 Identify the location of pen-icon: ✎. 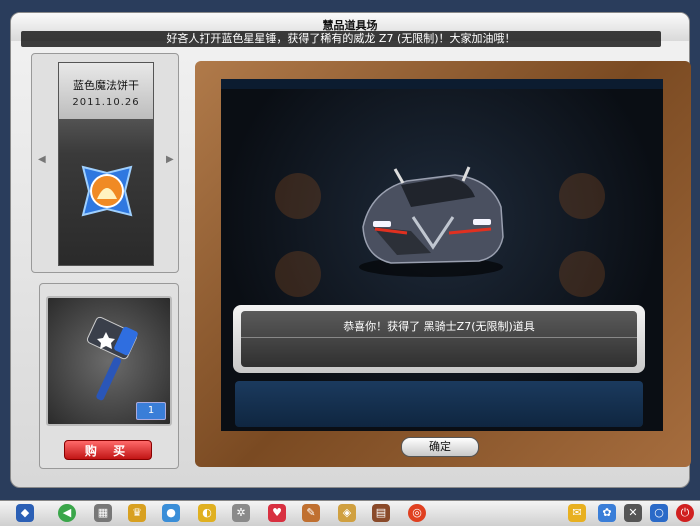
(311, 513).